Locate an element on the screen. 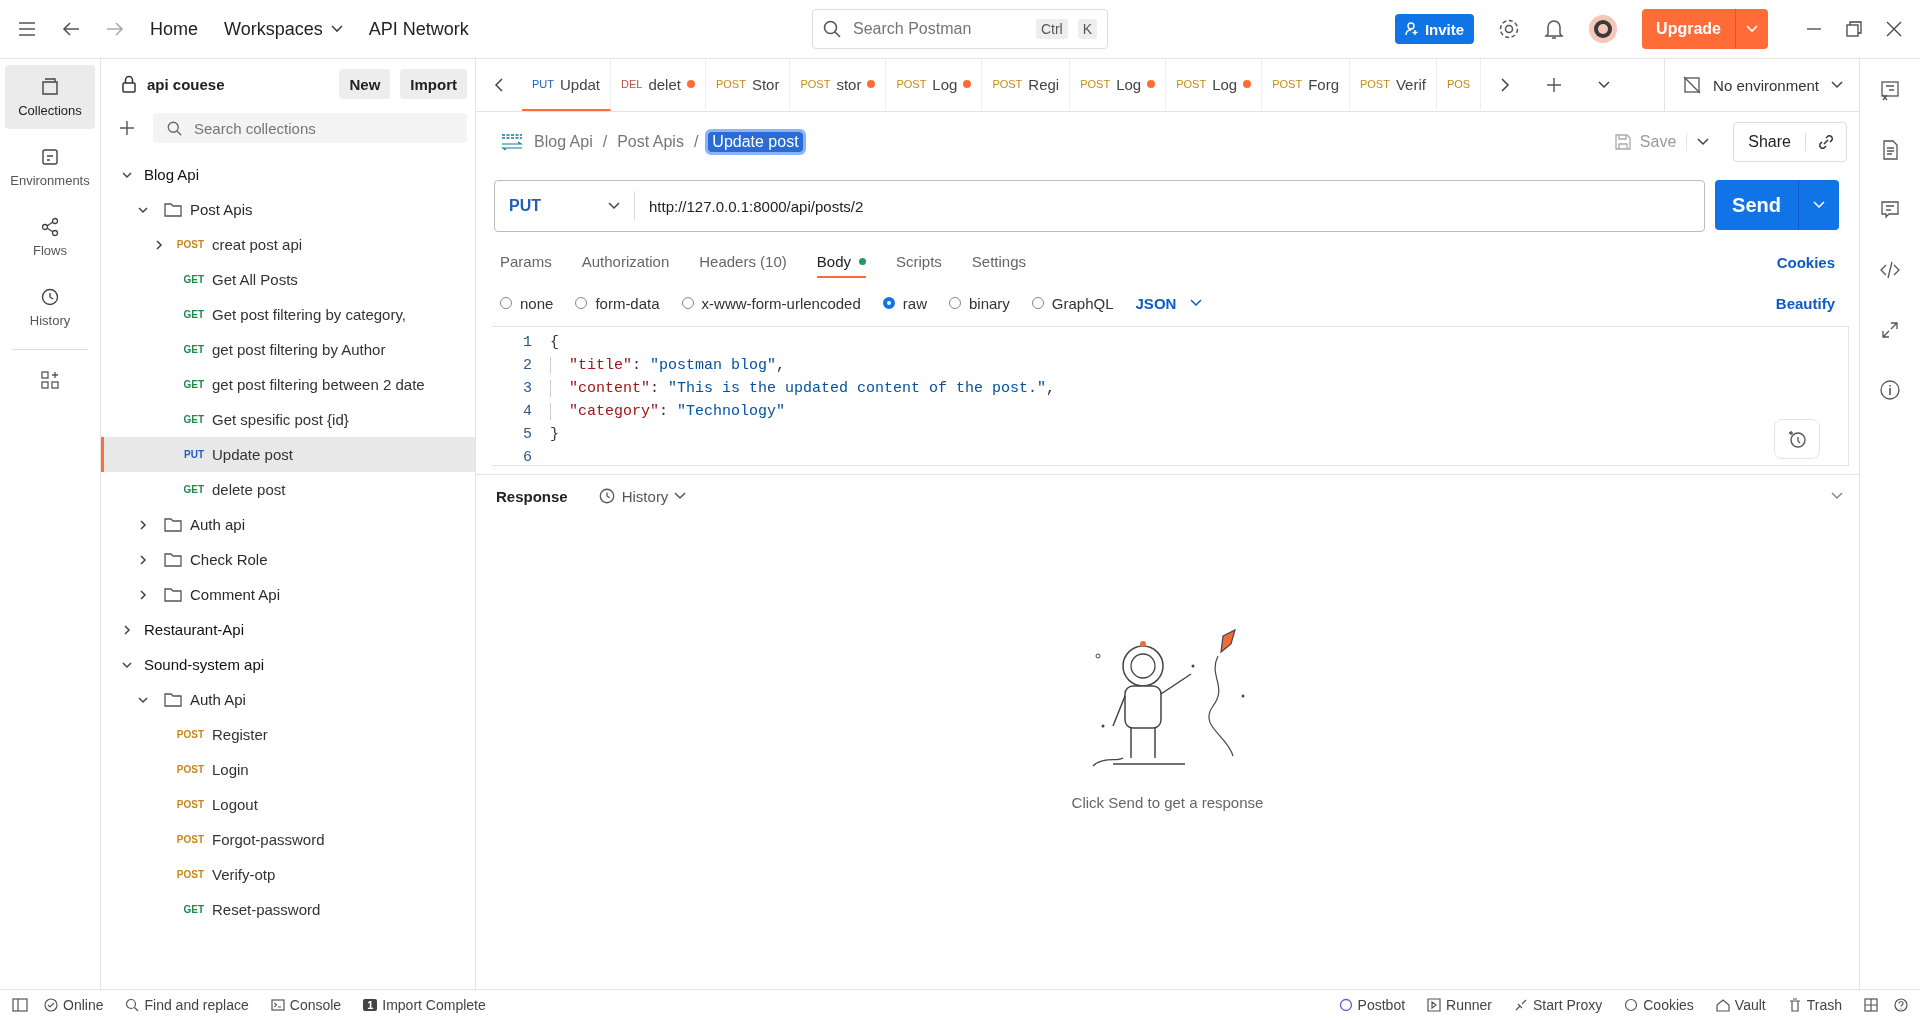  url-bar: PUT http://127.0.0.1:8000/api/posts/2 is located at coordinates (1099, 206).